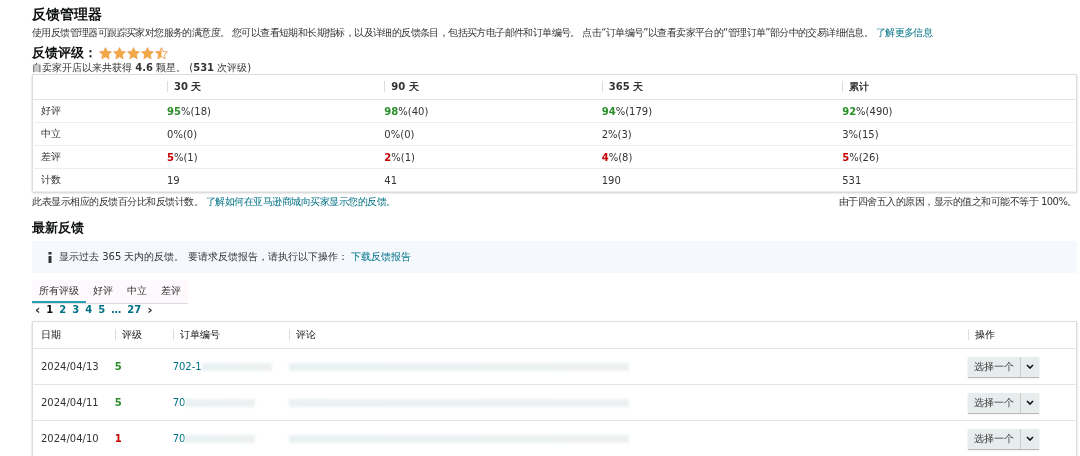 The height and width of the screenshot is (456, 1080). I want to click on date-cell: 2024/04/11, so click(70, 402).